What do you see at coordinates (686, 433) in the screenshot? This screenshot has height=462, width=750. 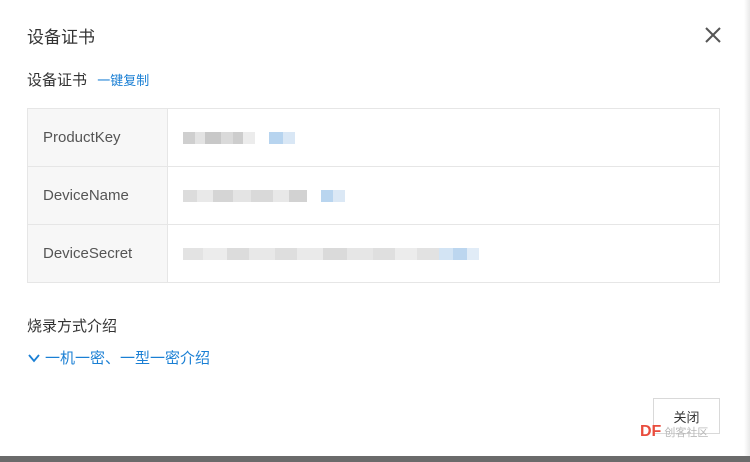 I see `watermark-sub: 创客社区` at bounding box center [686, 433].